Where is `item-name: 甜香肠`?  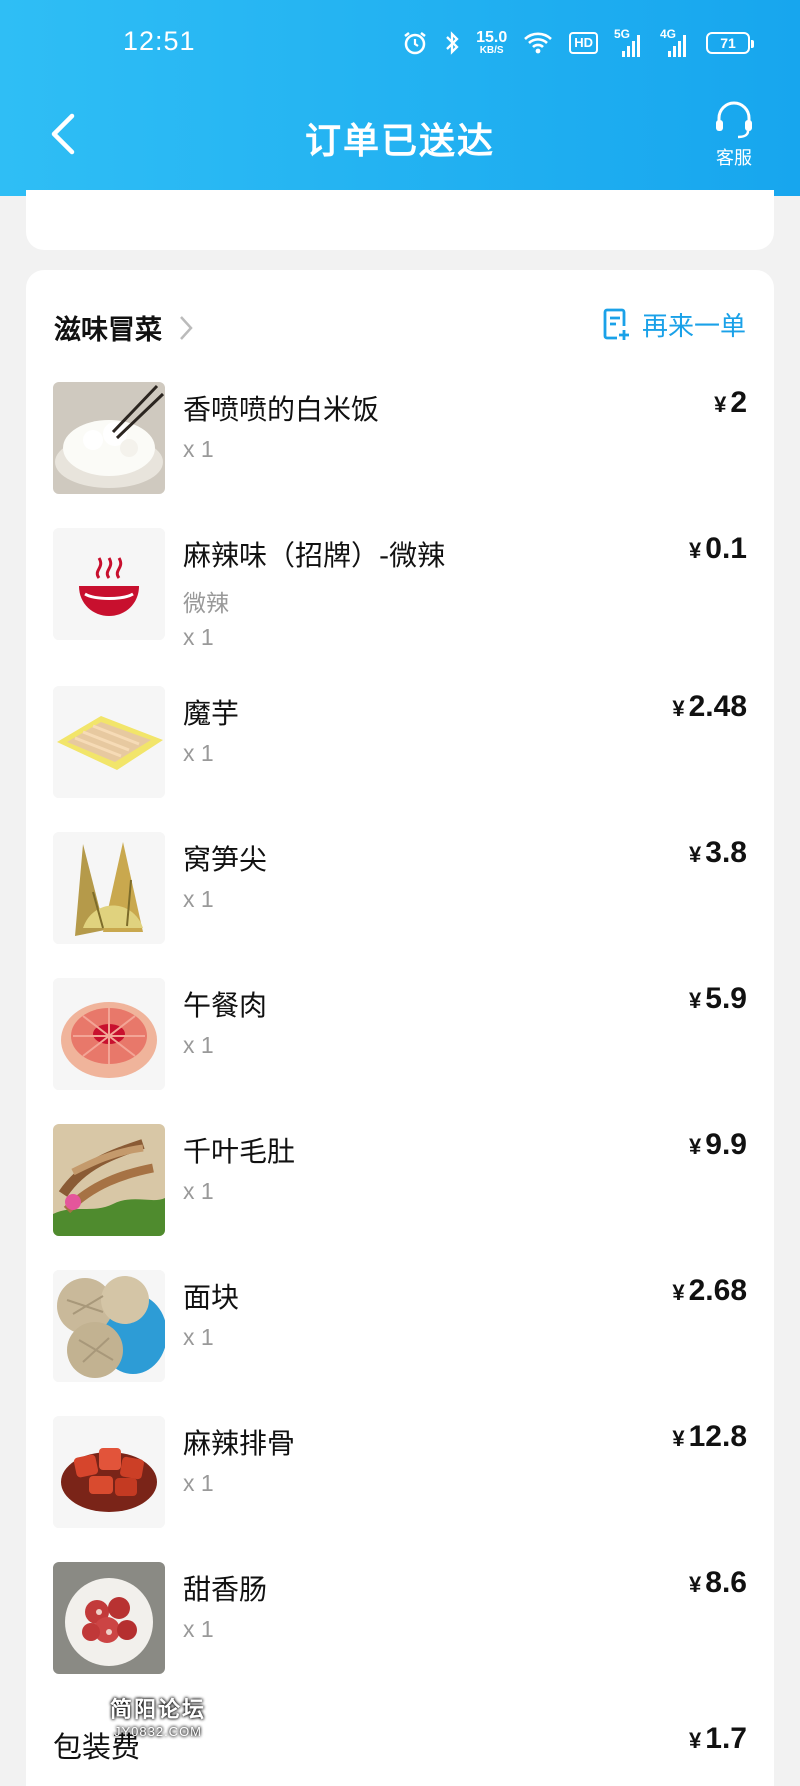 item-name: 甜香肠 is located at coordinates (225, 1589).